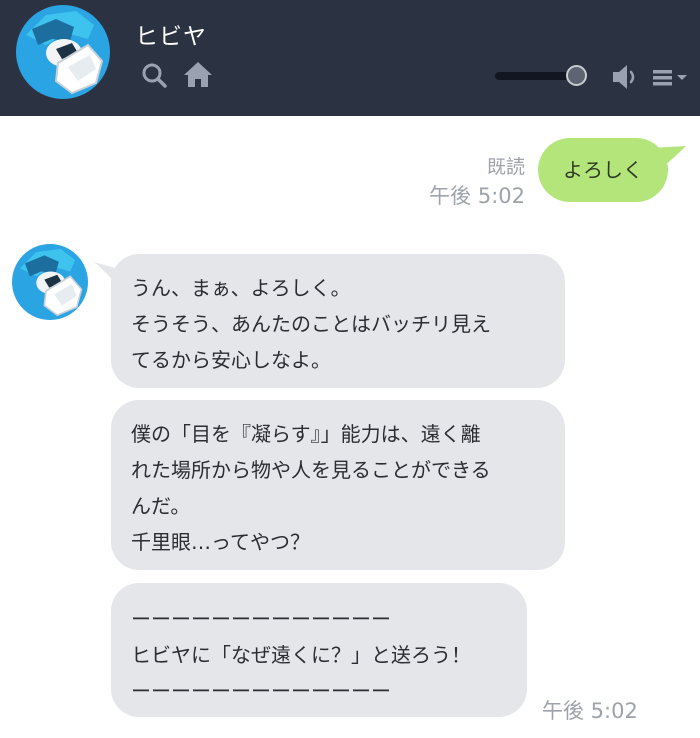 Image resolution: width=700 pixels, height=738 pixels. I want to click on chat-title: ヒビヤ, so click(171, 37).